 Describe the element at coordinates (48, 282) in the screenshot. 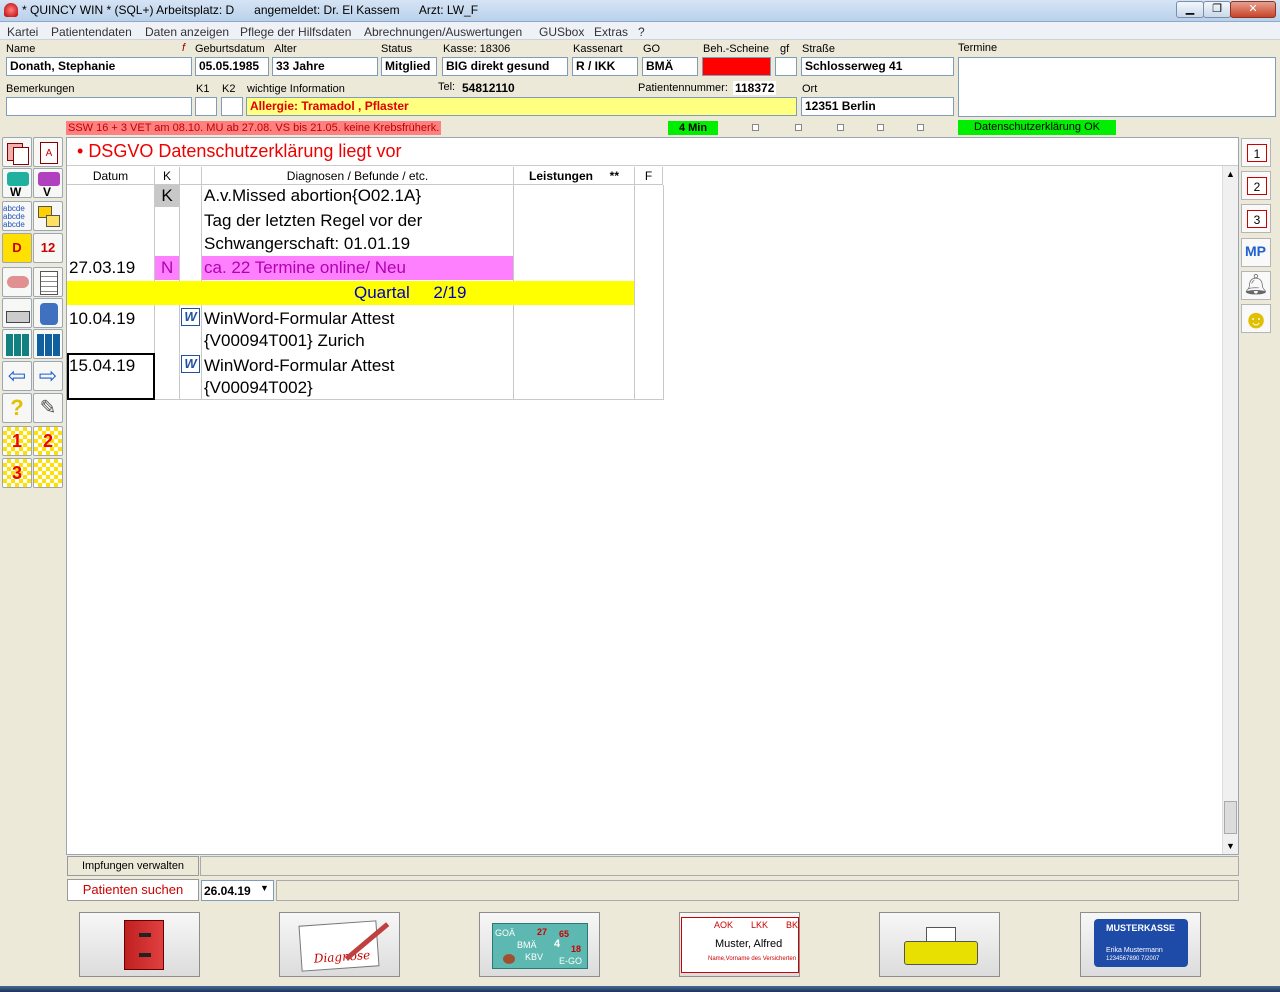

I see `notepad-icon` at that location.